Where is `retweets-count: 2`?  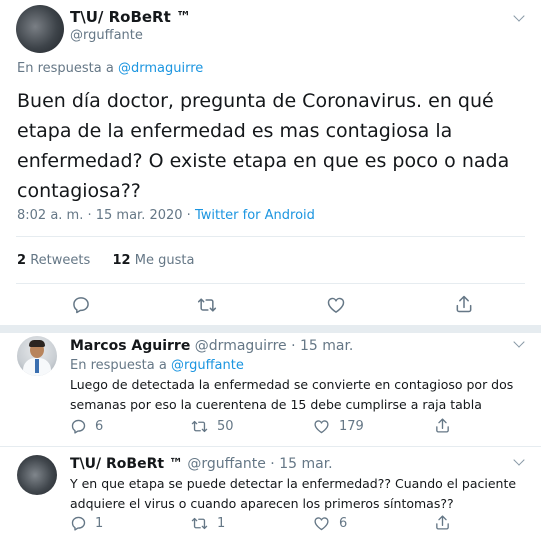 retweets-count: 2 is located at coordinates (21, 260).